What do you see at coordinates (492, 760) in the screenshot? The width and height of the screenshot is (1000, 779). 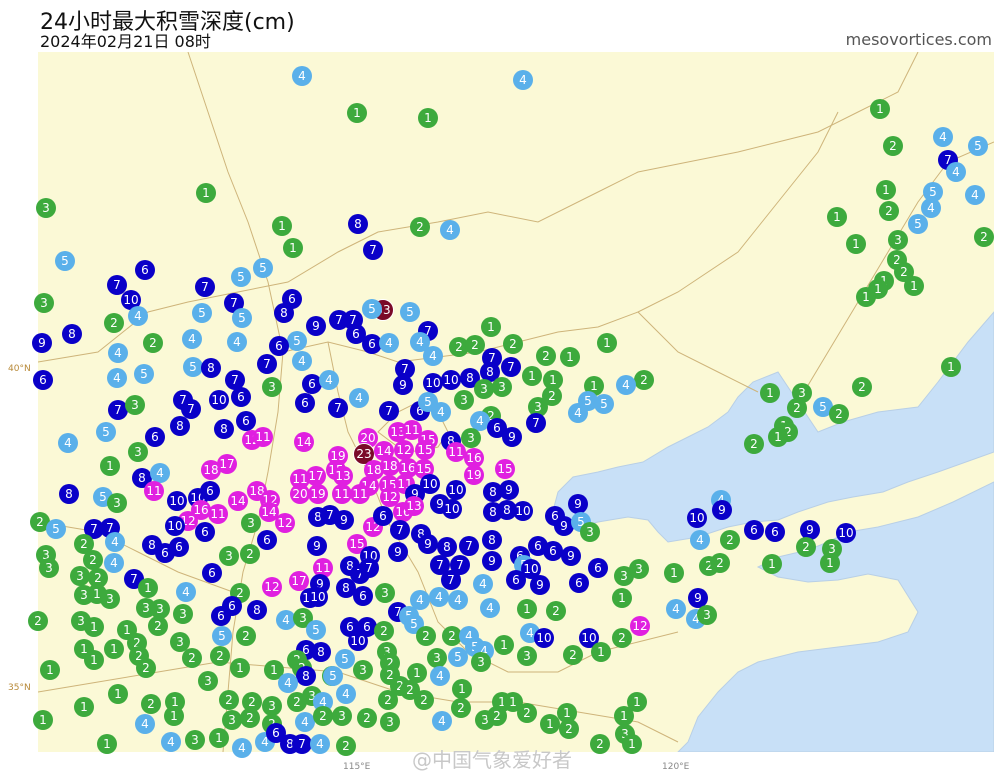 I see `weibo-watermark: @中国气象爱好者` at bounding box center [492, 760].